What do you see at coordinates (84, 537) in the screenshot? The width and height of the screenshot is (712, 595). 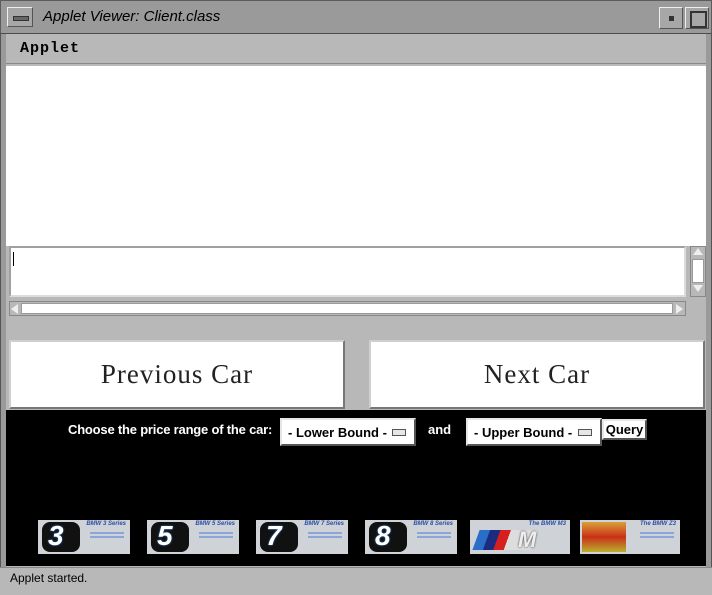 I see `thumbnail-bmw-3-series: 3 BMW 3 Series` at bounding box center [84, 537].